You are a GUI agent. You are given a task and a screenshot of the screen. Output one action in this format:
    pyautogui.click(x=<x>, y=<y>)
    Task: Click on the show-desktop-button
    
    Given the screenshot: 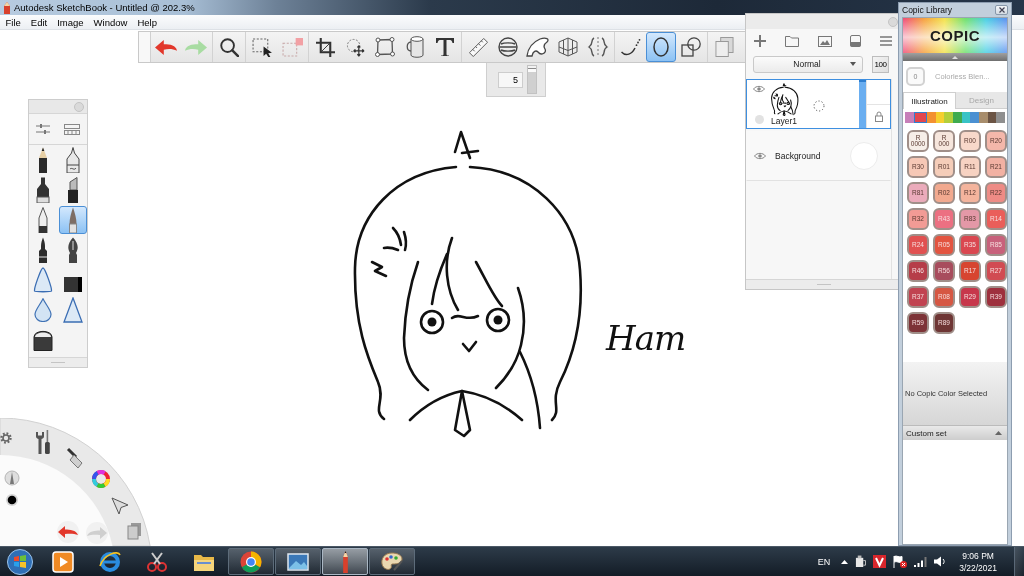 What is the action you would take?
    pyautogui.click(x=1019, y=561)
    